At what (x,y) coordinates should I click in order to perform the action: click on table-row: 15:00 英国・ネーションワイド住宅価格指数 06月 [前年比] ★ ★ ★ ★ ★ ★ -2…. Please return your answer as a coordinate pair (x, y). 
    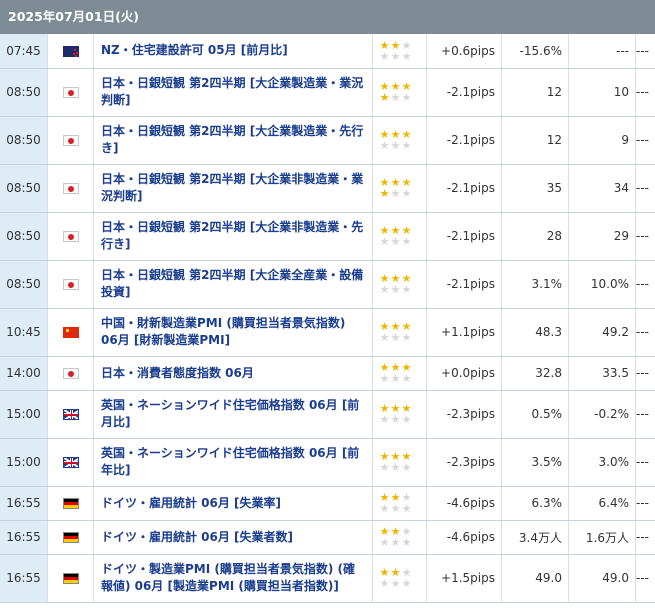
    Looking at the image, I should click on (327, 462).